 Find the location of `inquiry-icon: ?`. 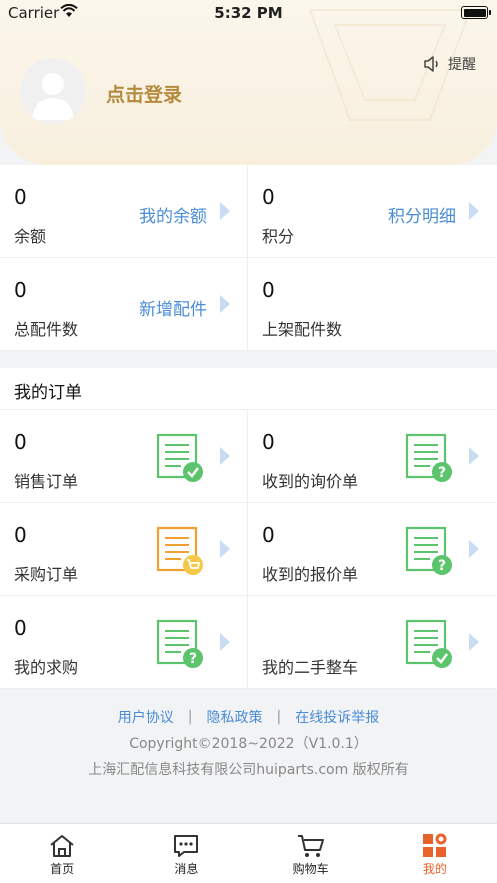

inquiry-icon: ? is located at coordinates (428, 457).